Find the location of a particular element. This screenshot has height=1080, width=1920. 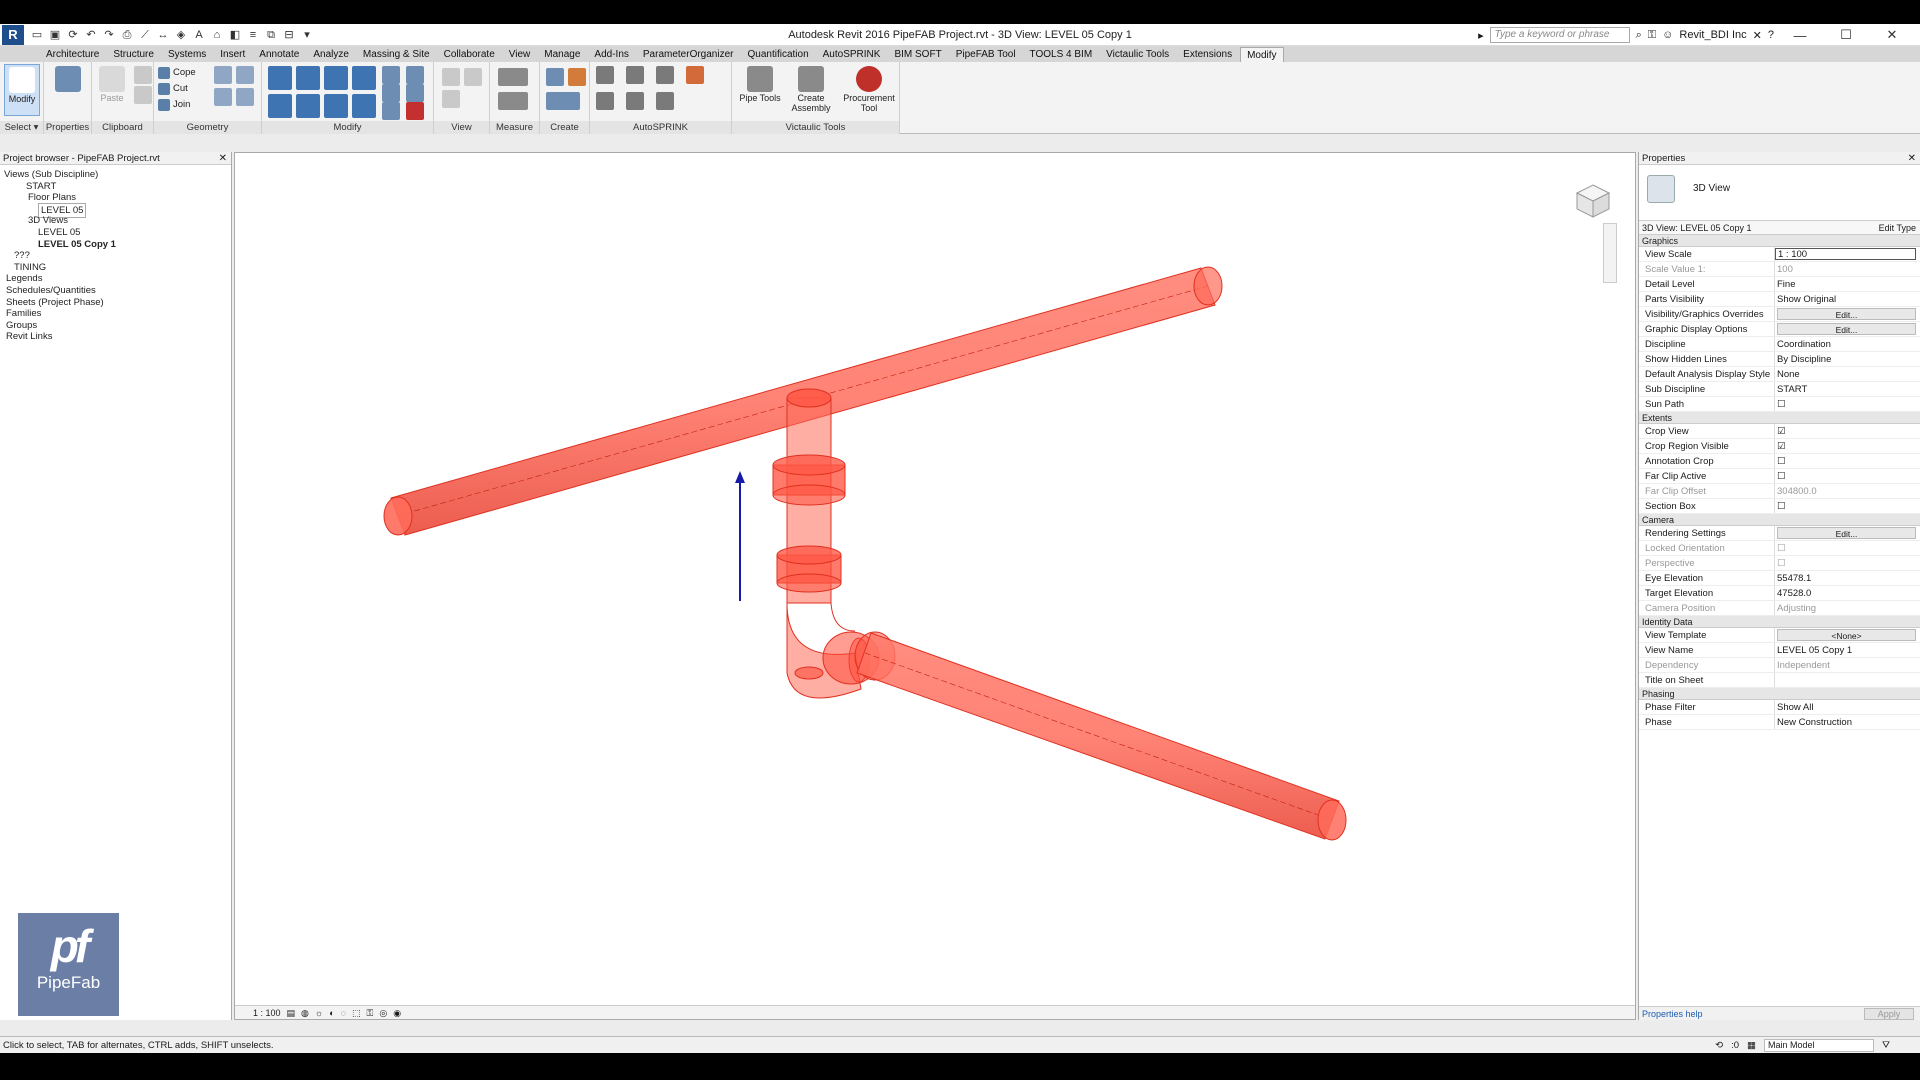

ribbon-tab-view: View is located at coordinates (520, 54).